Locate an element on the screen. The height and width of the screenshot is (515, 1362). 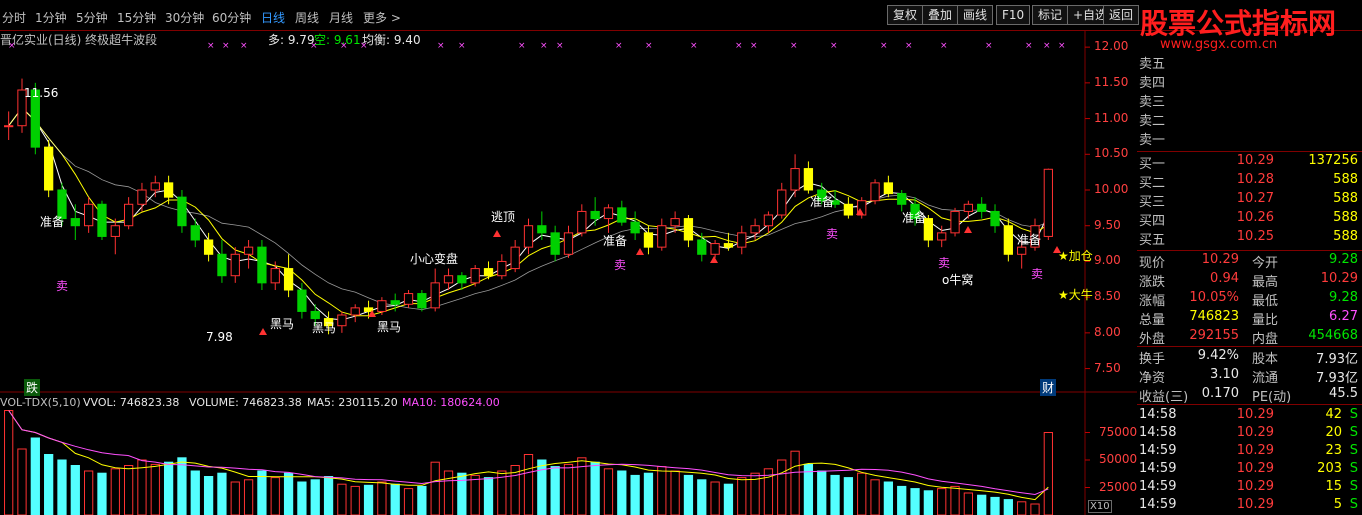
zhunbei-label-3: 准备 is located at coordinates (822, 202).